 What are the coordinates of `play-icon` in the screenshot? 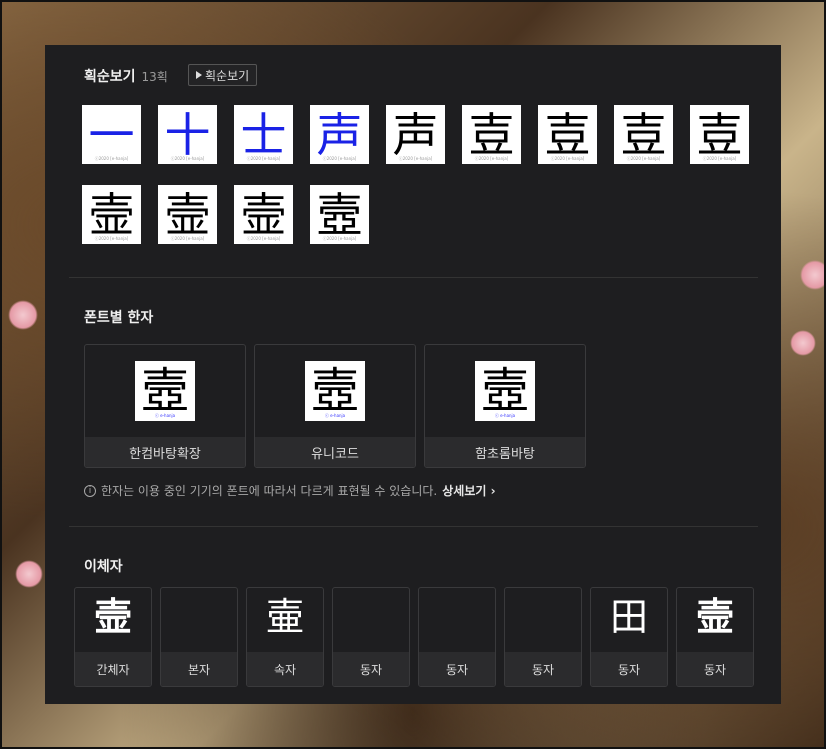 It's located at (199, 75).